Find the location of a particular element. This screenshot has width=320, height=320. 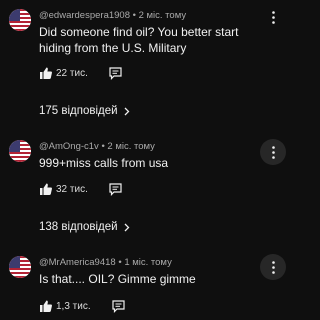

comment-text: Is that.... OIL? Gimme gimme is located at coordinates (117, 279).